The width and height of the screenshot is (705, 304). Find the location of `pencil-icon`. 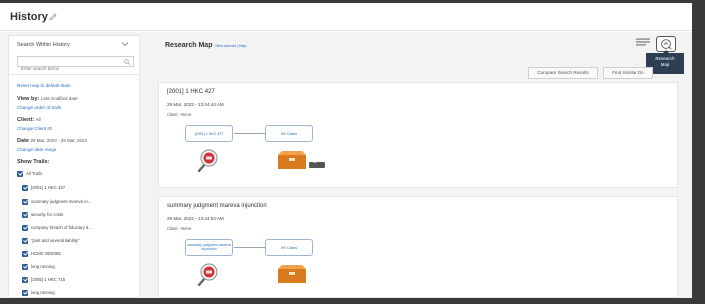

pencil-icon is located at coordinates (53, 17).